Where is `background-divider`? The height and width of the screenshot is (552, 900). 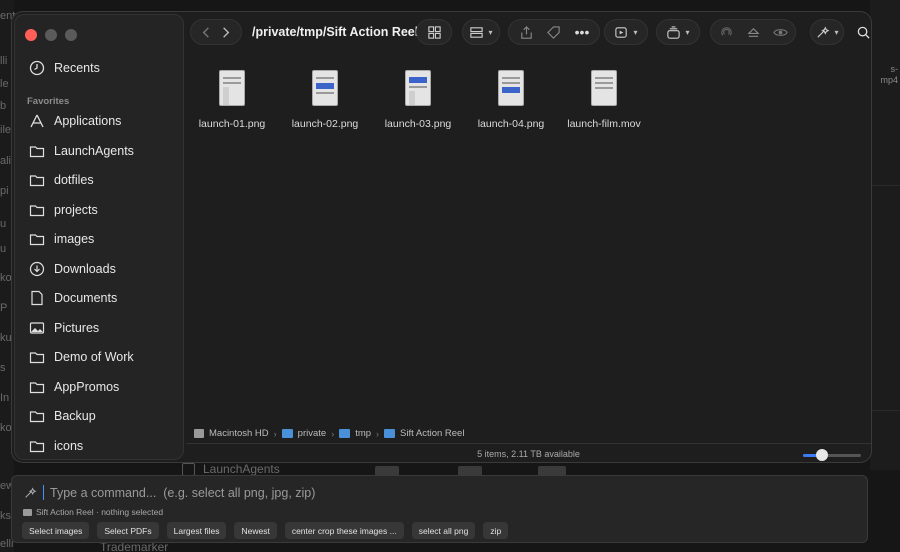
background-divider is located at coordinates (885, 410).